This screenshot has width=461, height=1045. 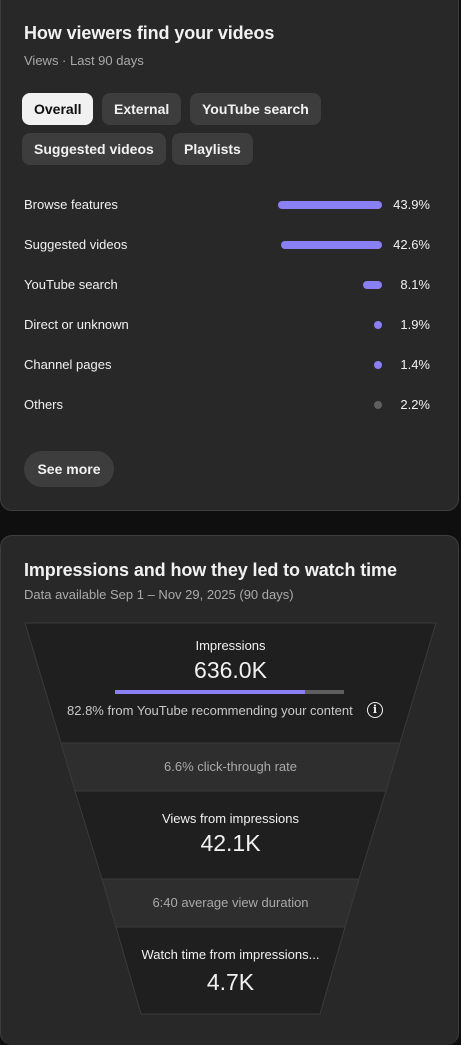 I want to click on traffic-source-label: Browse features, so click(x=71, y=204).